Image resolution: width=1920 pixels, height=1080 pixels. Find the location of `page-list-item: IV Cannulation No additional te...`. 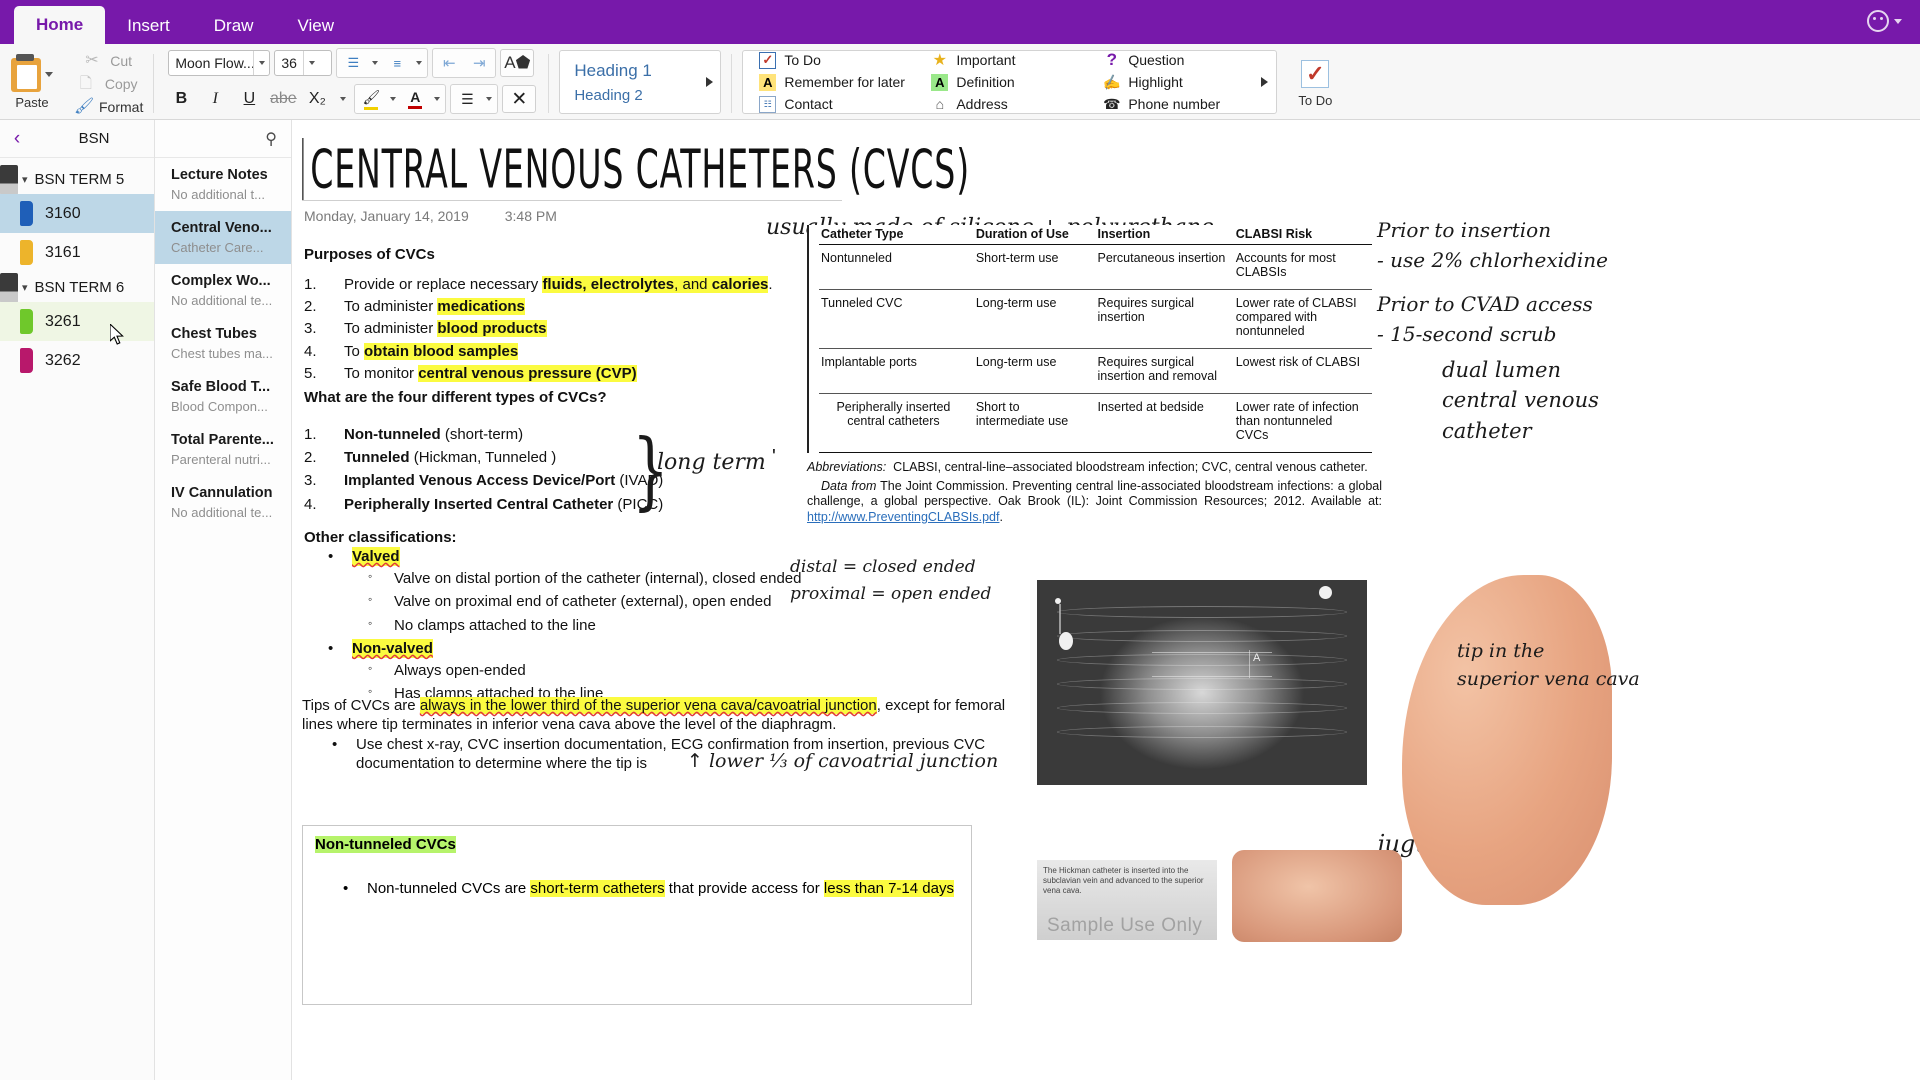

page-list-item: IV Cannulation No additional te... is located at coordinates (223, 502).